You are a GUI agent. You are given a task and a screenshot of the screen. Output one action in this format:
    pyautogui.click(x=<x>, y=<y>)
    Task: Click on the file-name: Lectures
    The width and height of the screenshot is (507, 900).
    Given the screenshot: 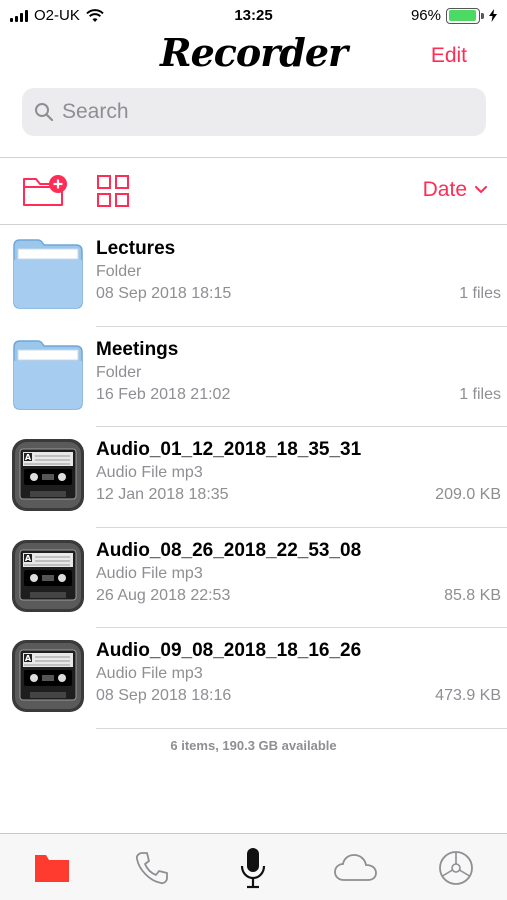 What is the action you would take?
    pyautogui.click(x=136, y=248)
    